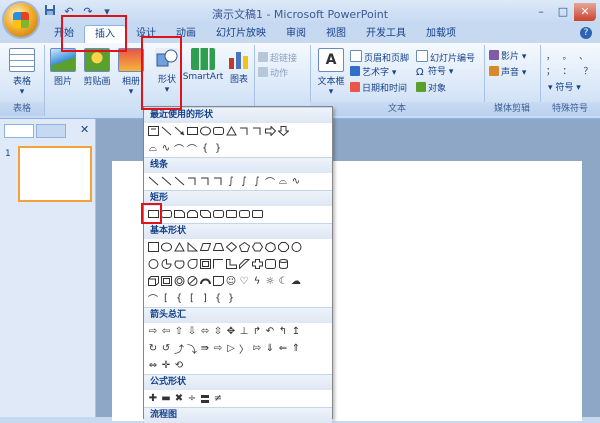 This screenshot has height=423, width=600. What do you see at coordinates (239, 66) in the screenshot?
I see `chart-button: 图表` at bounding box center [239, 66].